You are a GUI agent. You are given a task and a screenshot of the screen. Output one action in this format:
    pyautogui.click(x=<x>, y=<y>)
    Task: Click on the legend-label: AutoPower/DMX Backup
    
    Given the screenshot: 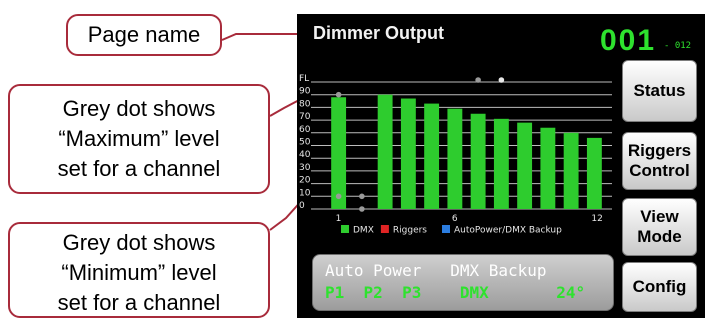 What is the action you would take?
    pyautogui.click(x=508, y=231)
    